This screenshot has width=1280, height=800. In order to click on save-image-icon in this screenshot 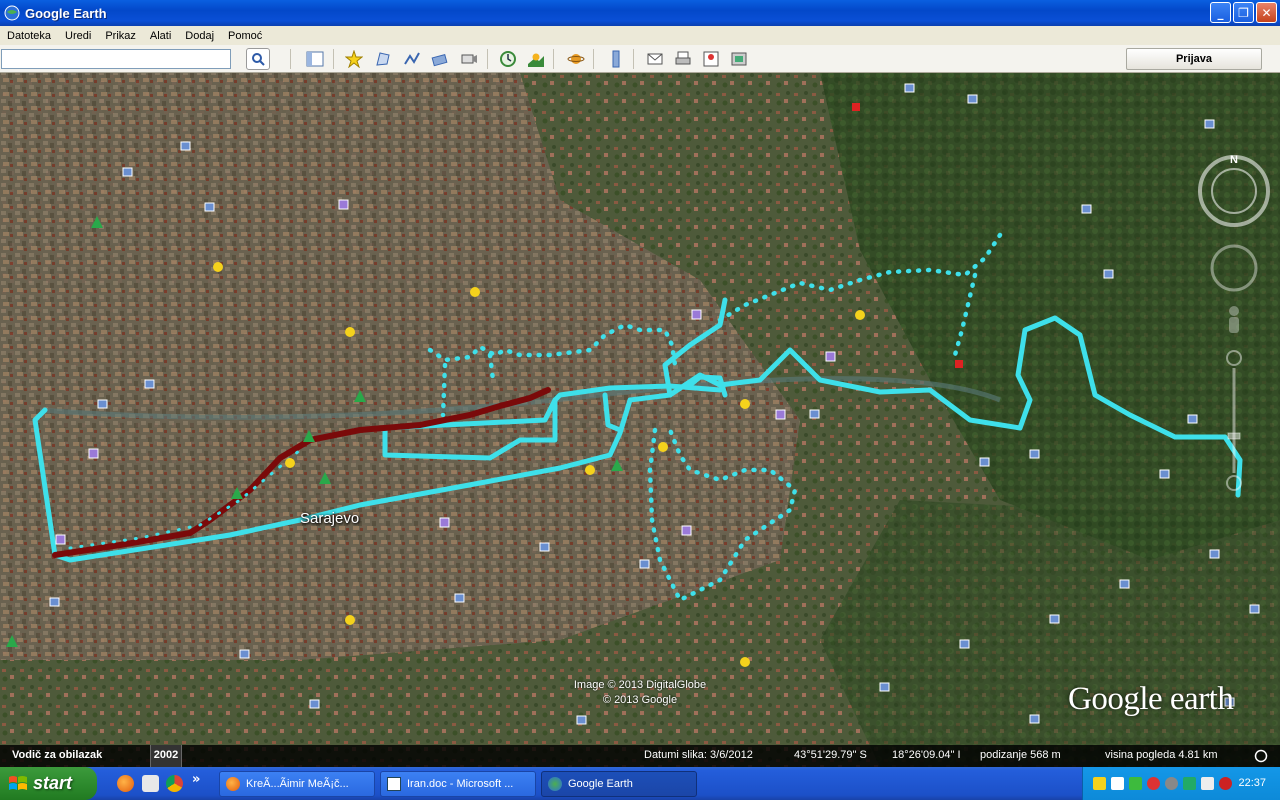, I will do `click(739, 59)`.